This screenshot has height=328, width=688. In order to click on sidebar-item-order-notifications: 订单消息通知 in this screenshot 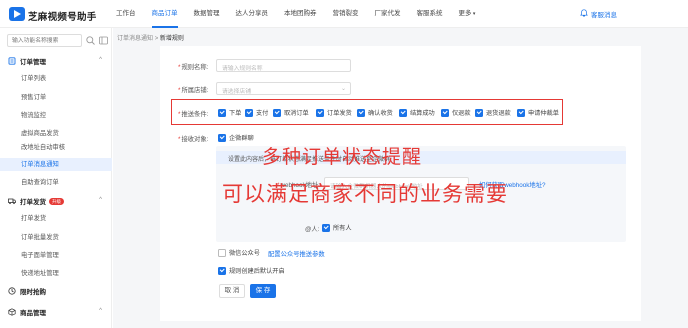, I will do `click(56, 164)`.